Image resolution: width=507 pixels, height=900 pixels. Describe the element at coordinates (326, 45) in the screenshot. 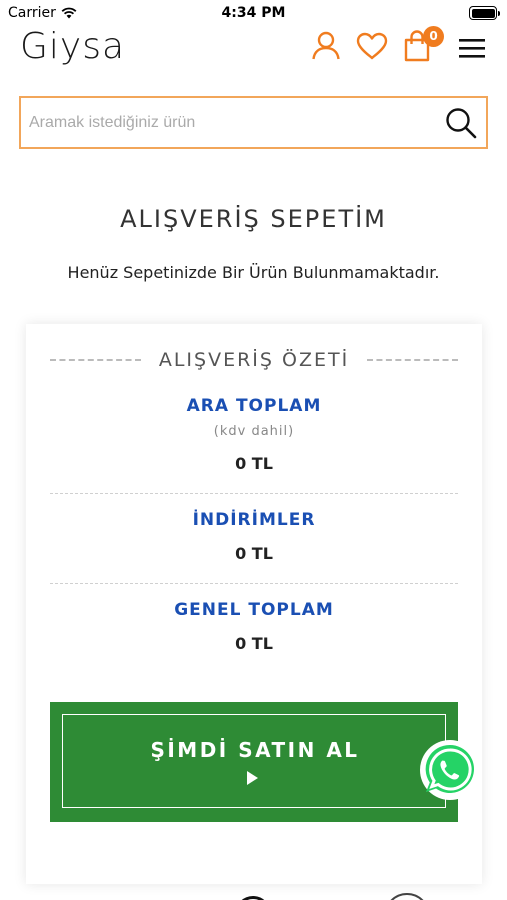

I see `user-icon` at that location.